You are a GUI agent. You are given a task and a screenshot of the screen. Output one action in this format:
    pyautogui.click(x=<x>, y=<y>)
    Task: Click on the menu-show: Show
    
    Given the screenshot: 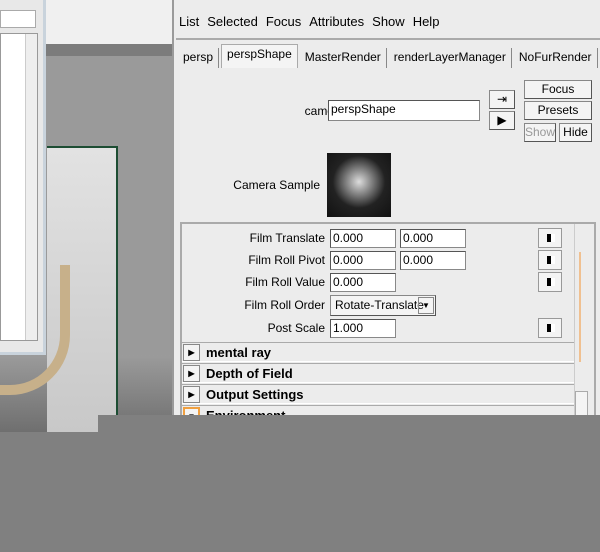 What is the action you would take?
    pyautogui.click(x=388, y=21)
    